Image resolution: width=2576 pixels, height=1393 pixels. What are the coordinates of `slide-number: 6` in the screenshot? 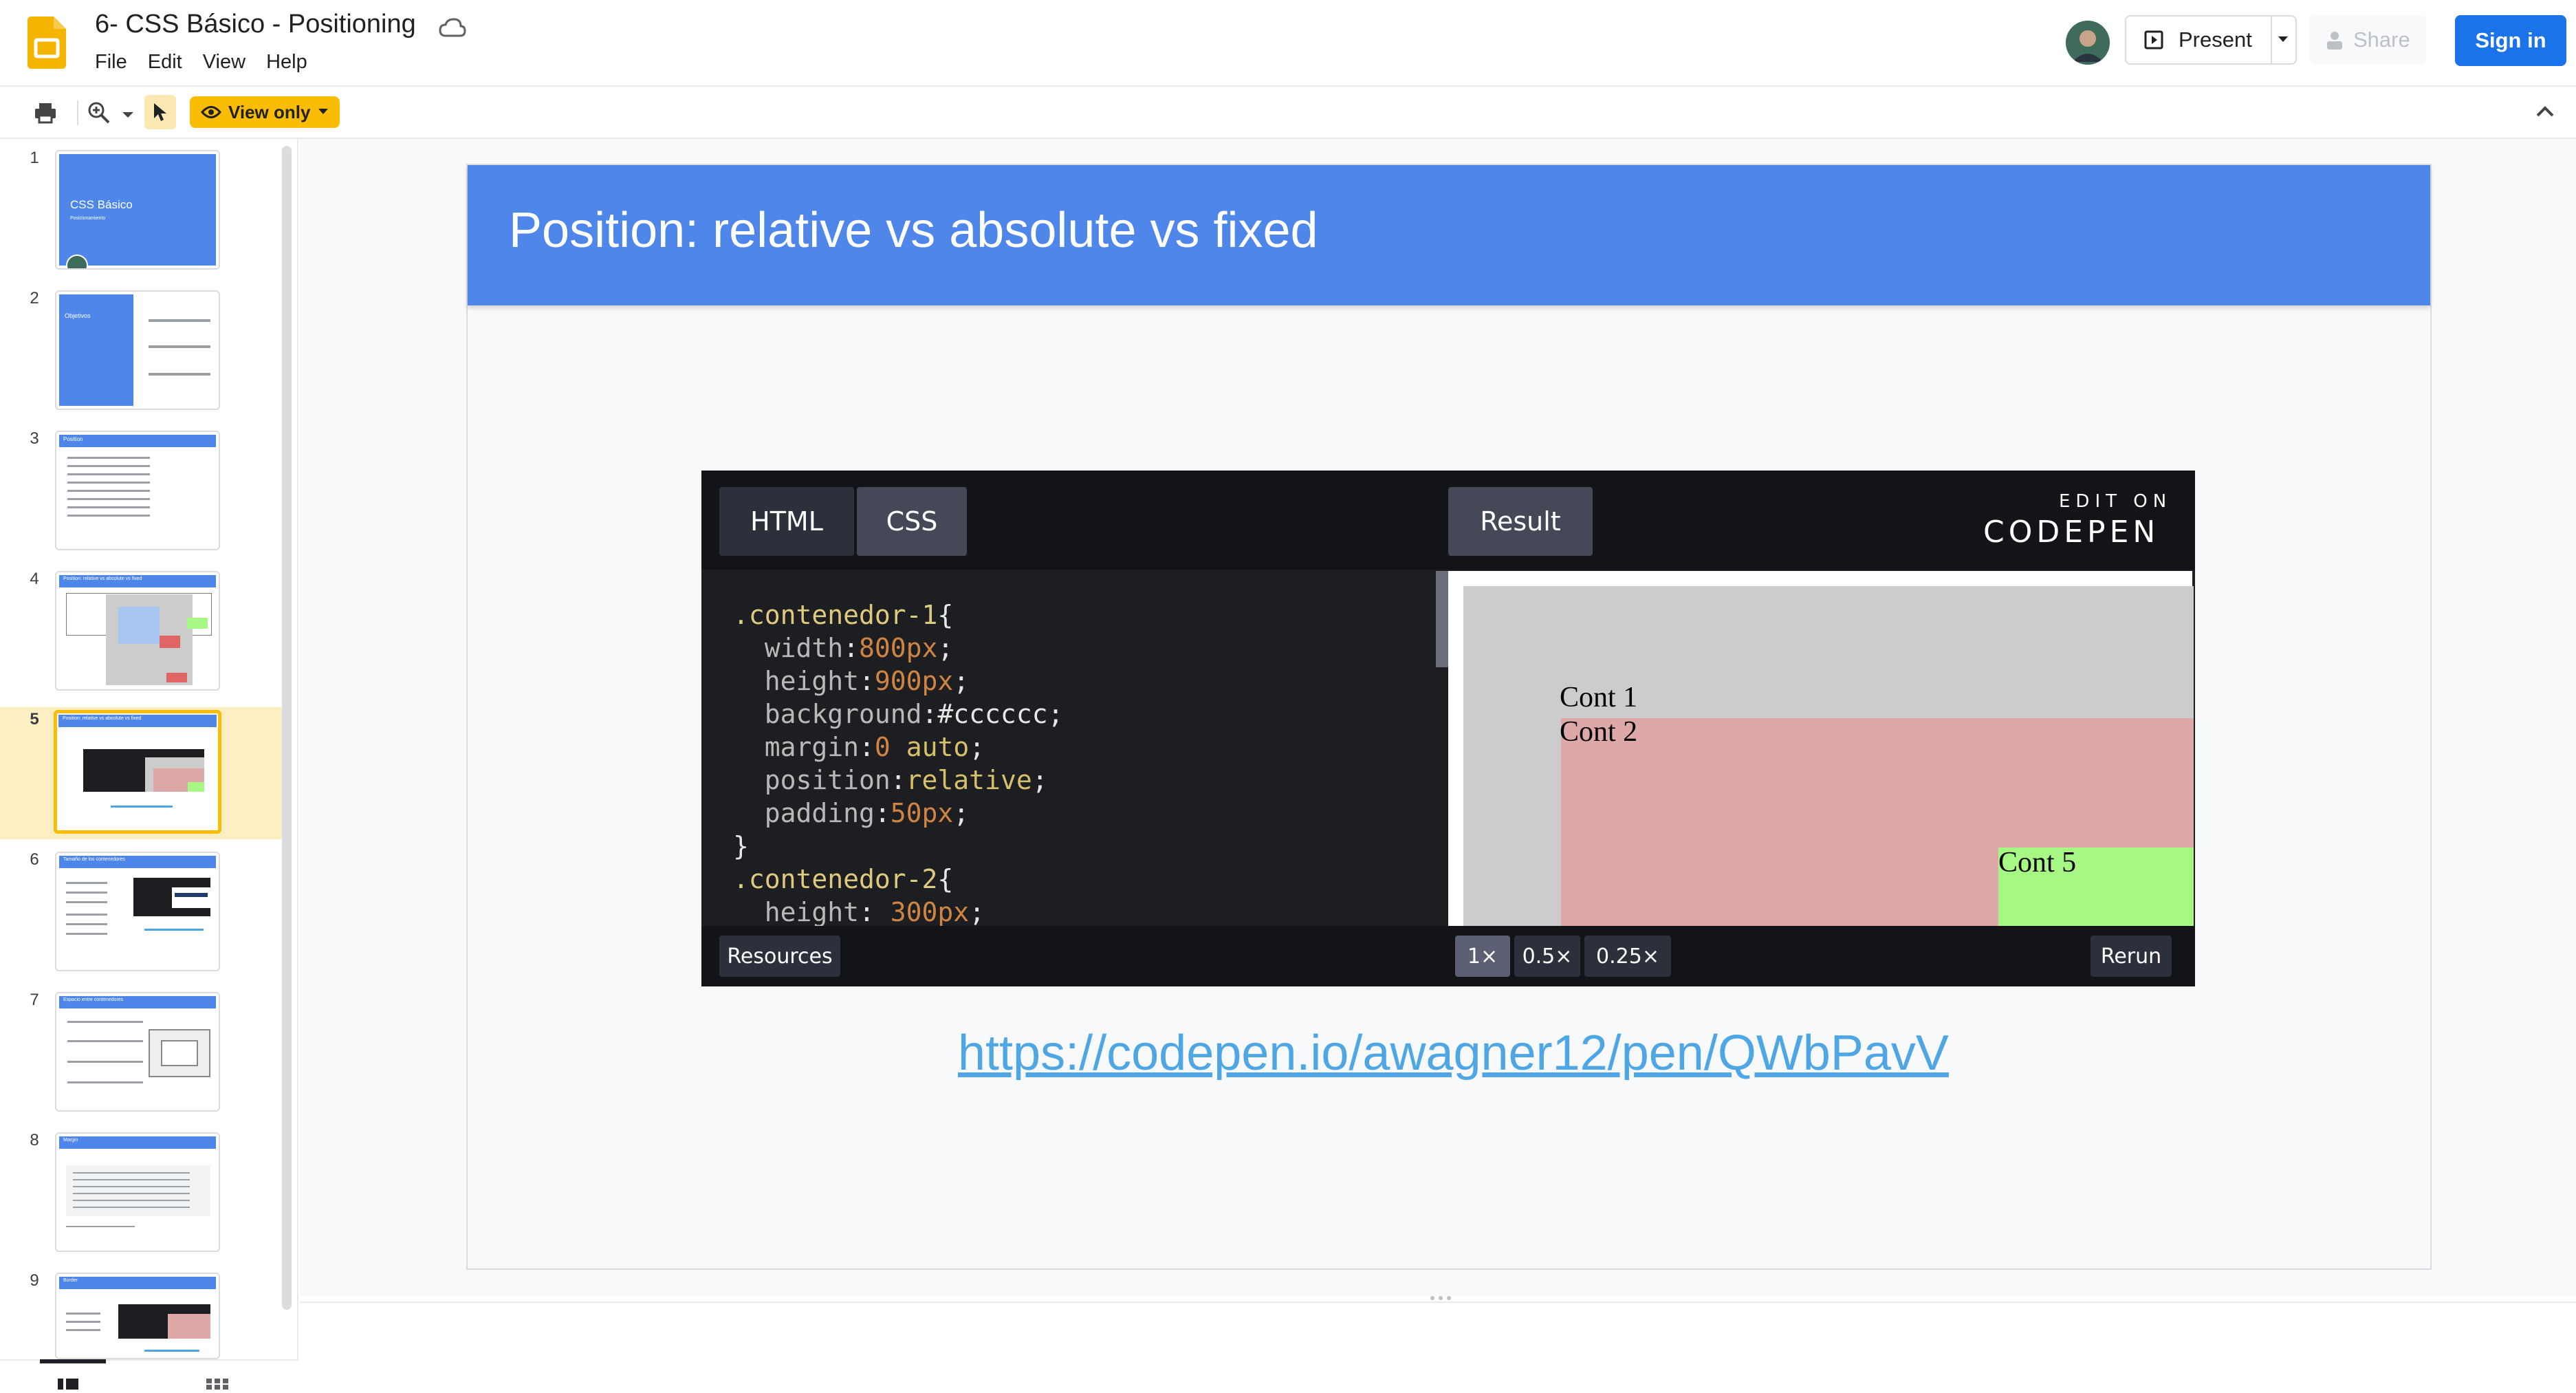 It's located at (34, 859).